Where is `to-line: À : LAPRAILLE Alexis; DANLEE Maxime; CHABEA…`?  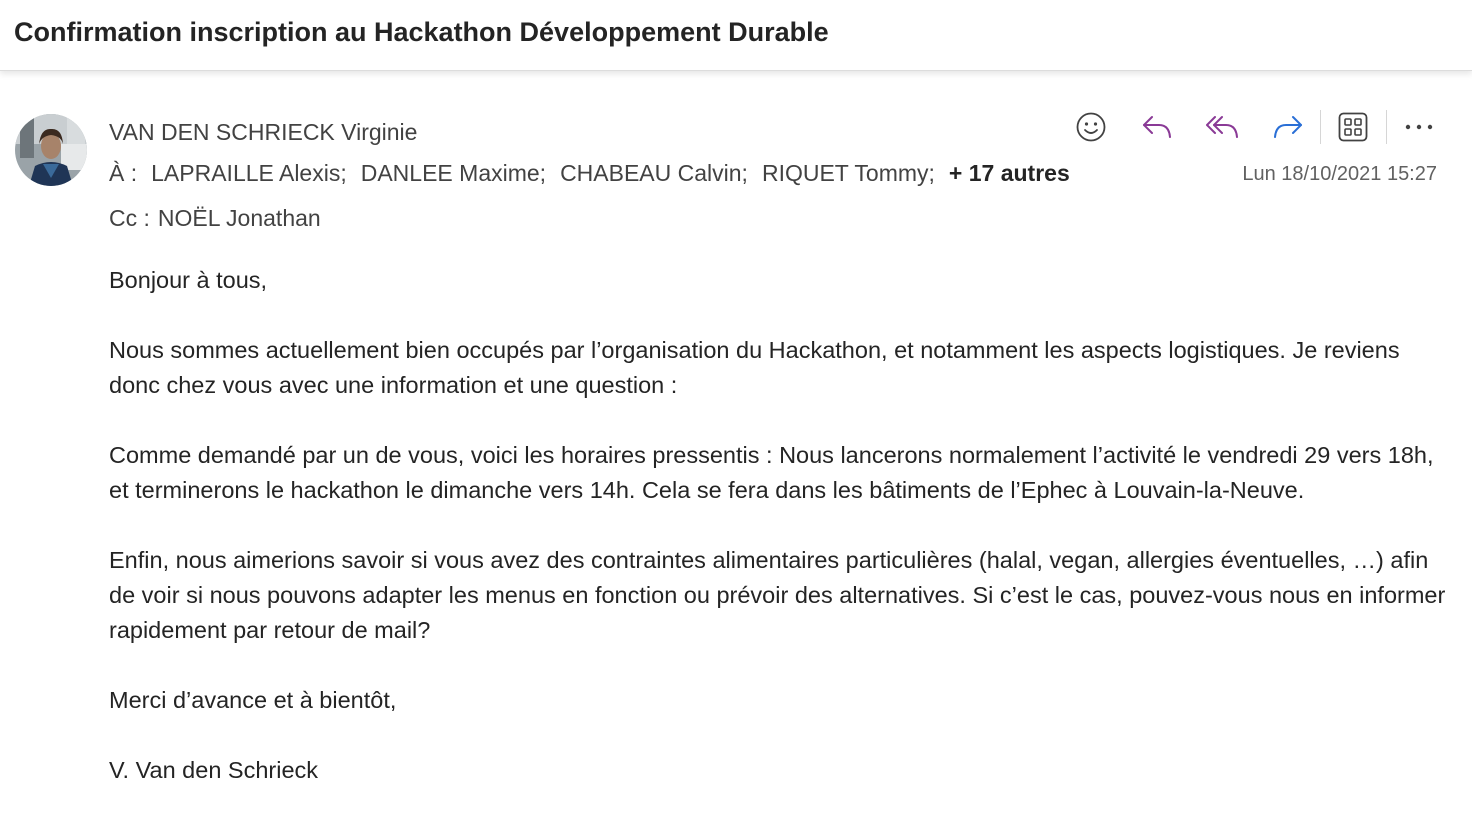 to-line: À : LAPRAILLE Alexis; DANLEE Maxime; CHABEA… is located at coordinates (589, 173).